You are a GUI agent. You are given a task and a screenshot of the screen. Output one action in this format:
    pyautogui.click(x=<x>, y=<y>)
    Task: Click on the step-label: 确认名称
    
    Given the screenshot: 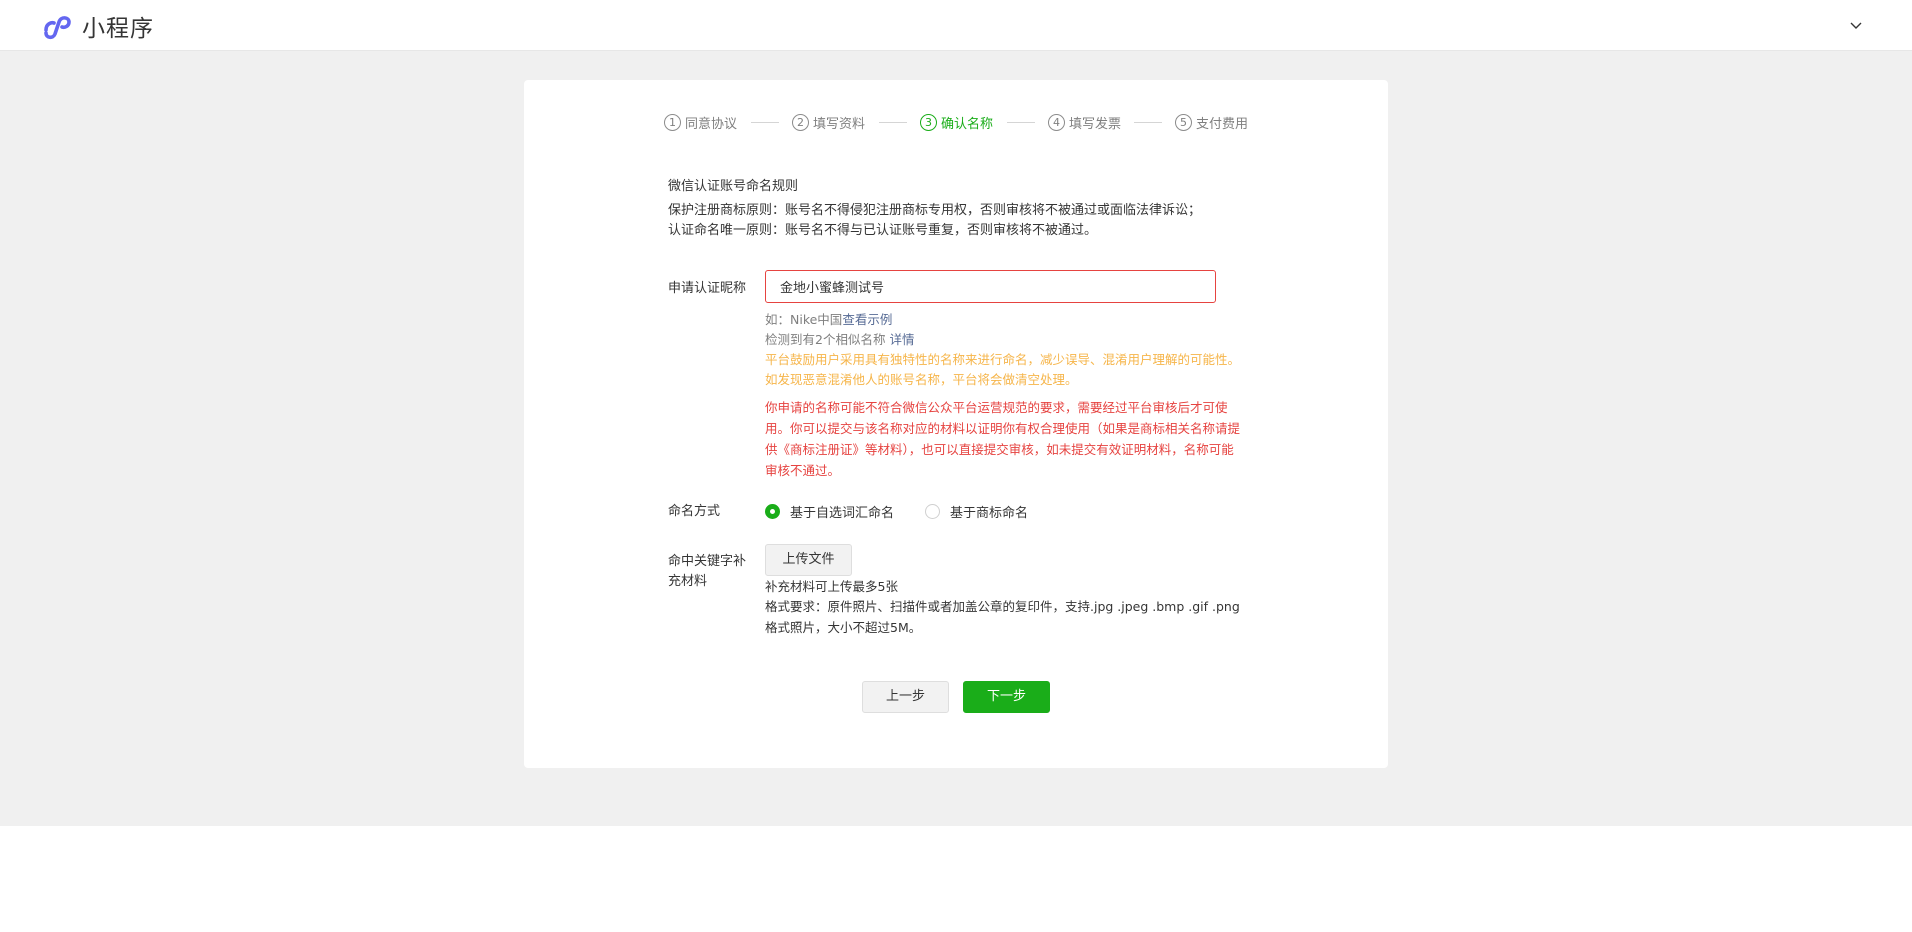 What is the action you would take?
    pyautogui.click(x=967, y=124)
    